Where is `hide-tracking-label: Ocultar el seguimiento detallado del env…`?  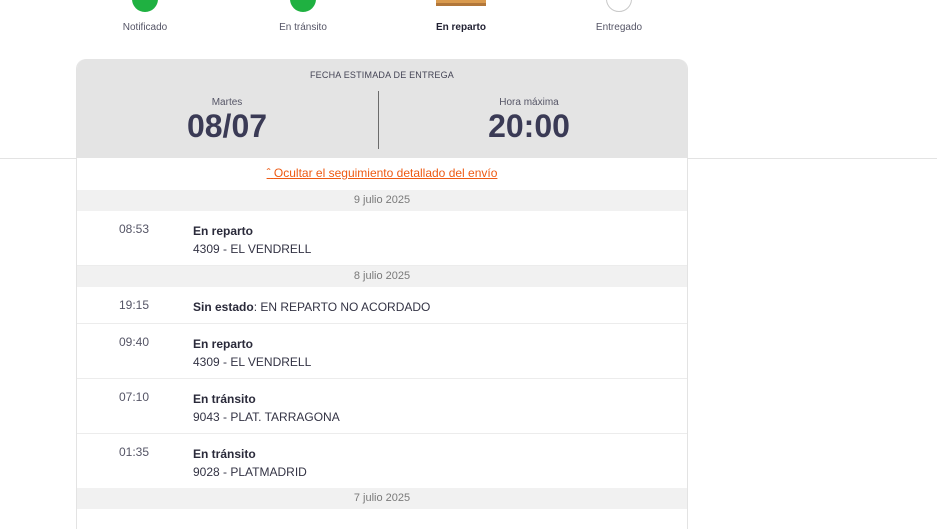 hide-tracking-label: Ocultar el seguimiento detallado del env… is located at coordinates (385, 173).